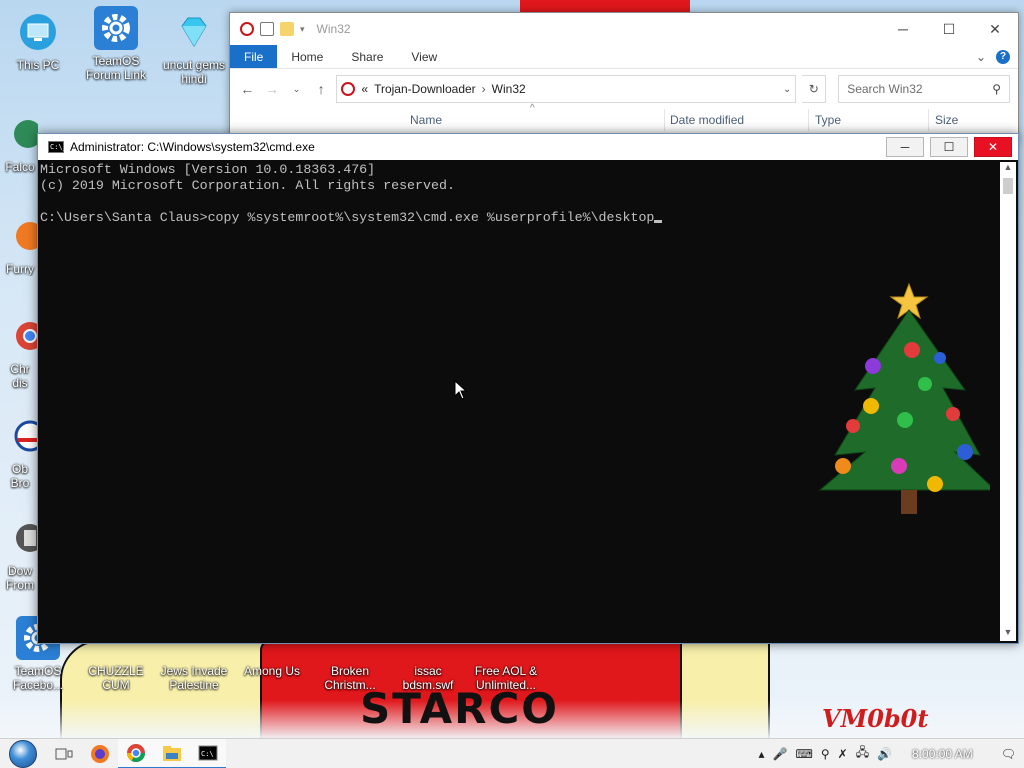  Describe the element at coordinates (20, 538) in the screenshot. I see `document-icon` at that location.